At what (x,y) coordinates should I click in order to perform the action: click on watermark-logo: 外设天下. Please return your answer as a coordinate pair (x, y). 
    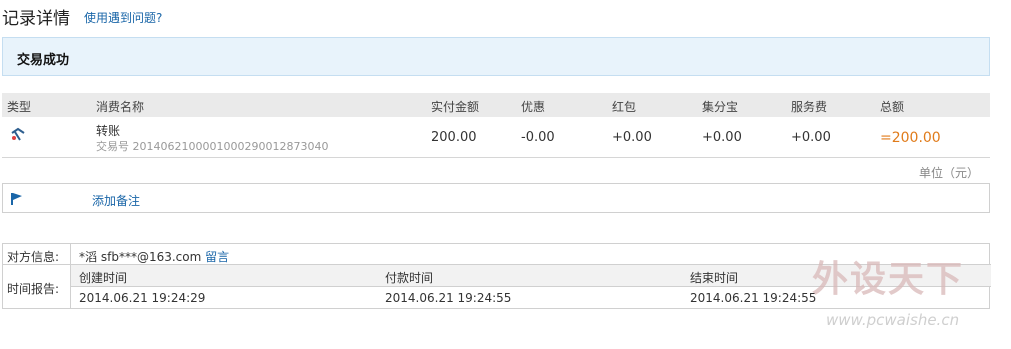
    Looking at the image, I should click on (888, 279).